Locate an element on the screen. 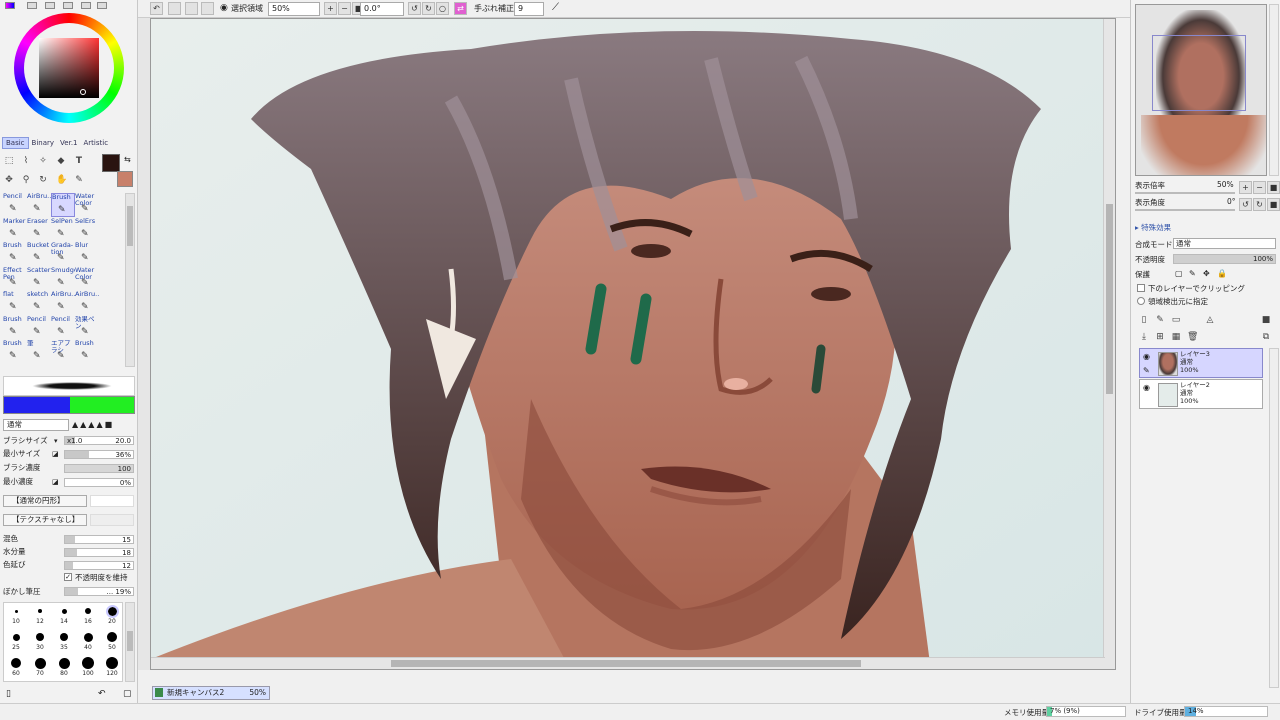 The width and height of the screenshot is (1280, 720). brush-tool-19: AirBru... ✎ is located at coordinates (87, 303).